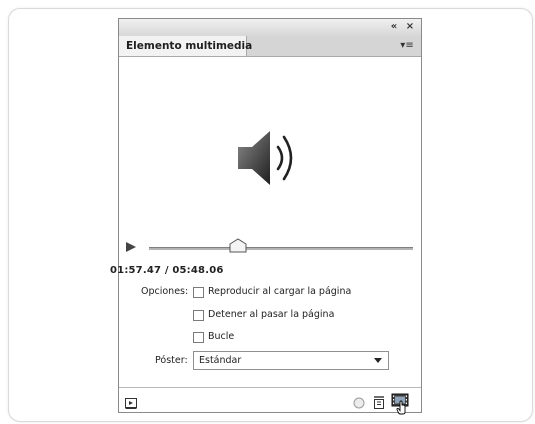 The height and width of the screenshot is (424, 535). Describe the element at coordinates (410, 26) in the screenshot. I see `close-panel-button: ×` at that location.